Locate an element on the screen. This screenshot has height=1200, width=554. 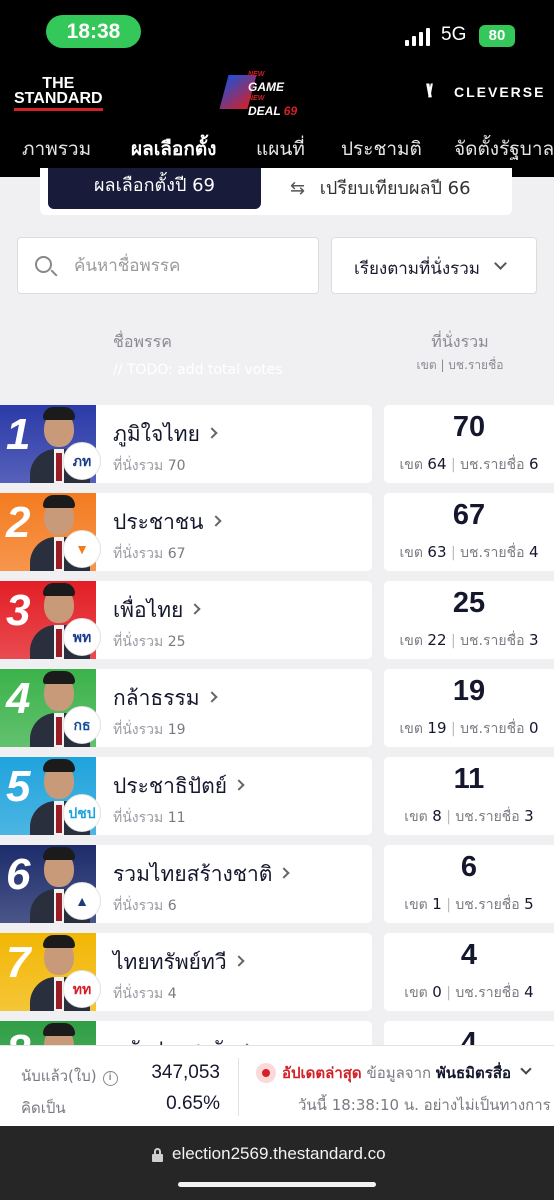
party-name-link: ประชาชน is located at coordinates (167, 522).